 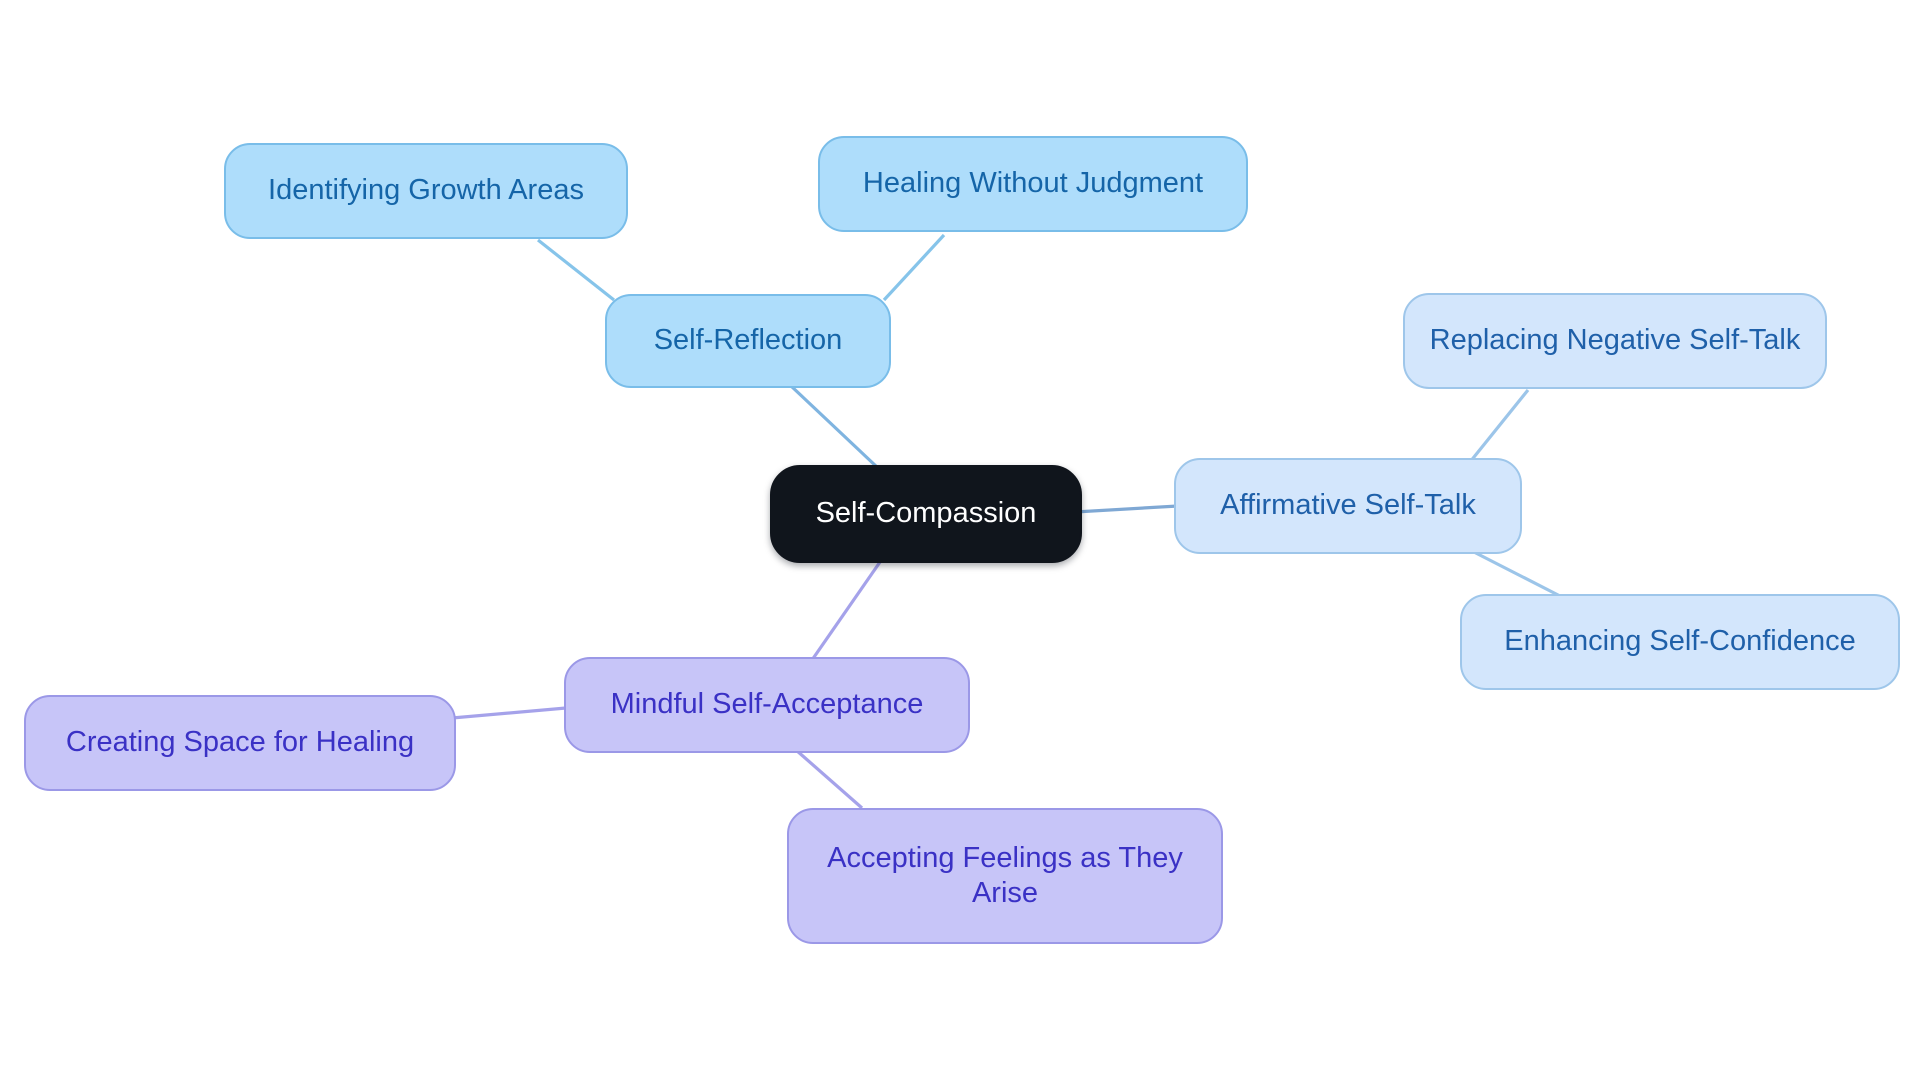 I want to click on edge-root-self-reflection, so click(x=834, y=426).